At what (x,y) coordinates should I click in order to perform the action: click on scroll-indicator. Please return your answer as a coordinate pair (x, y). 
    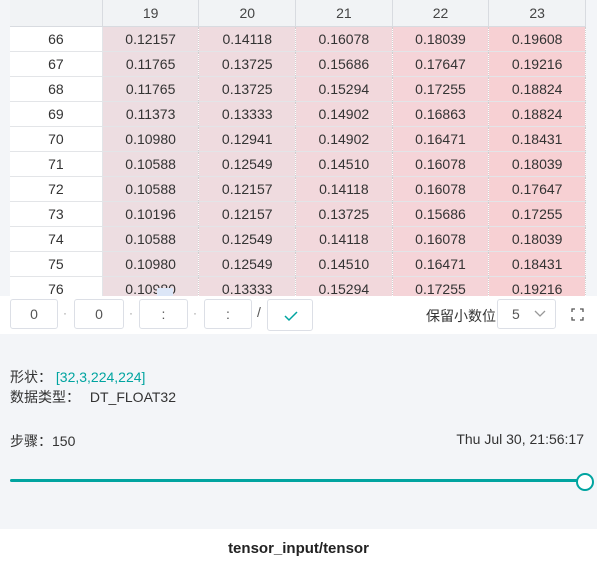
    Looking at the image, I should click on (165, 292).